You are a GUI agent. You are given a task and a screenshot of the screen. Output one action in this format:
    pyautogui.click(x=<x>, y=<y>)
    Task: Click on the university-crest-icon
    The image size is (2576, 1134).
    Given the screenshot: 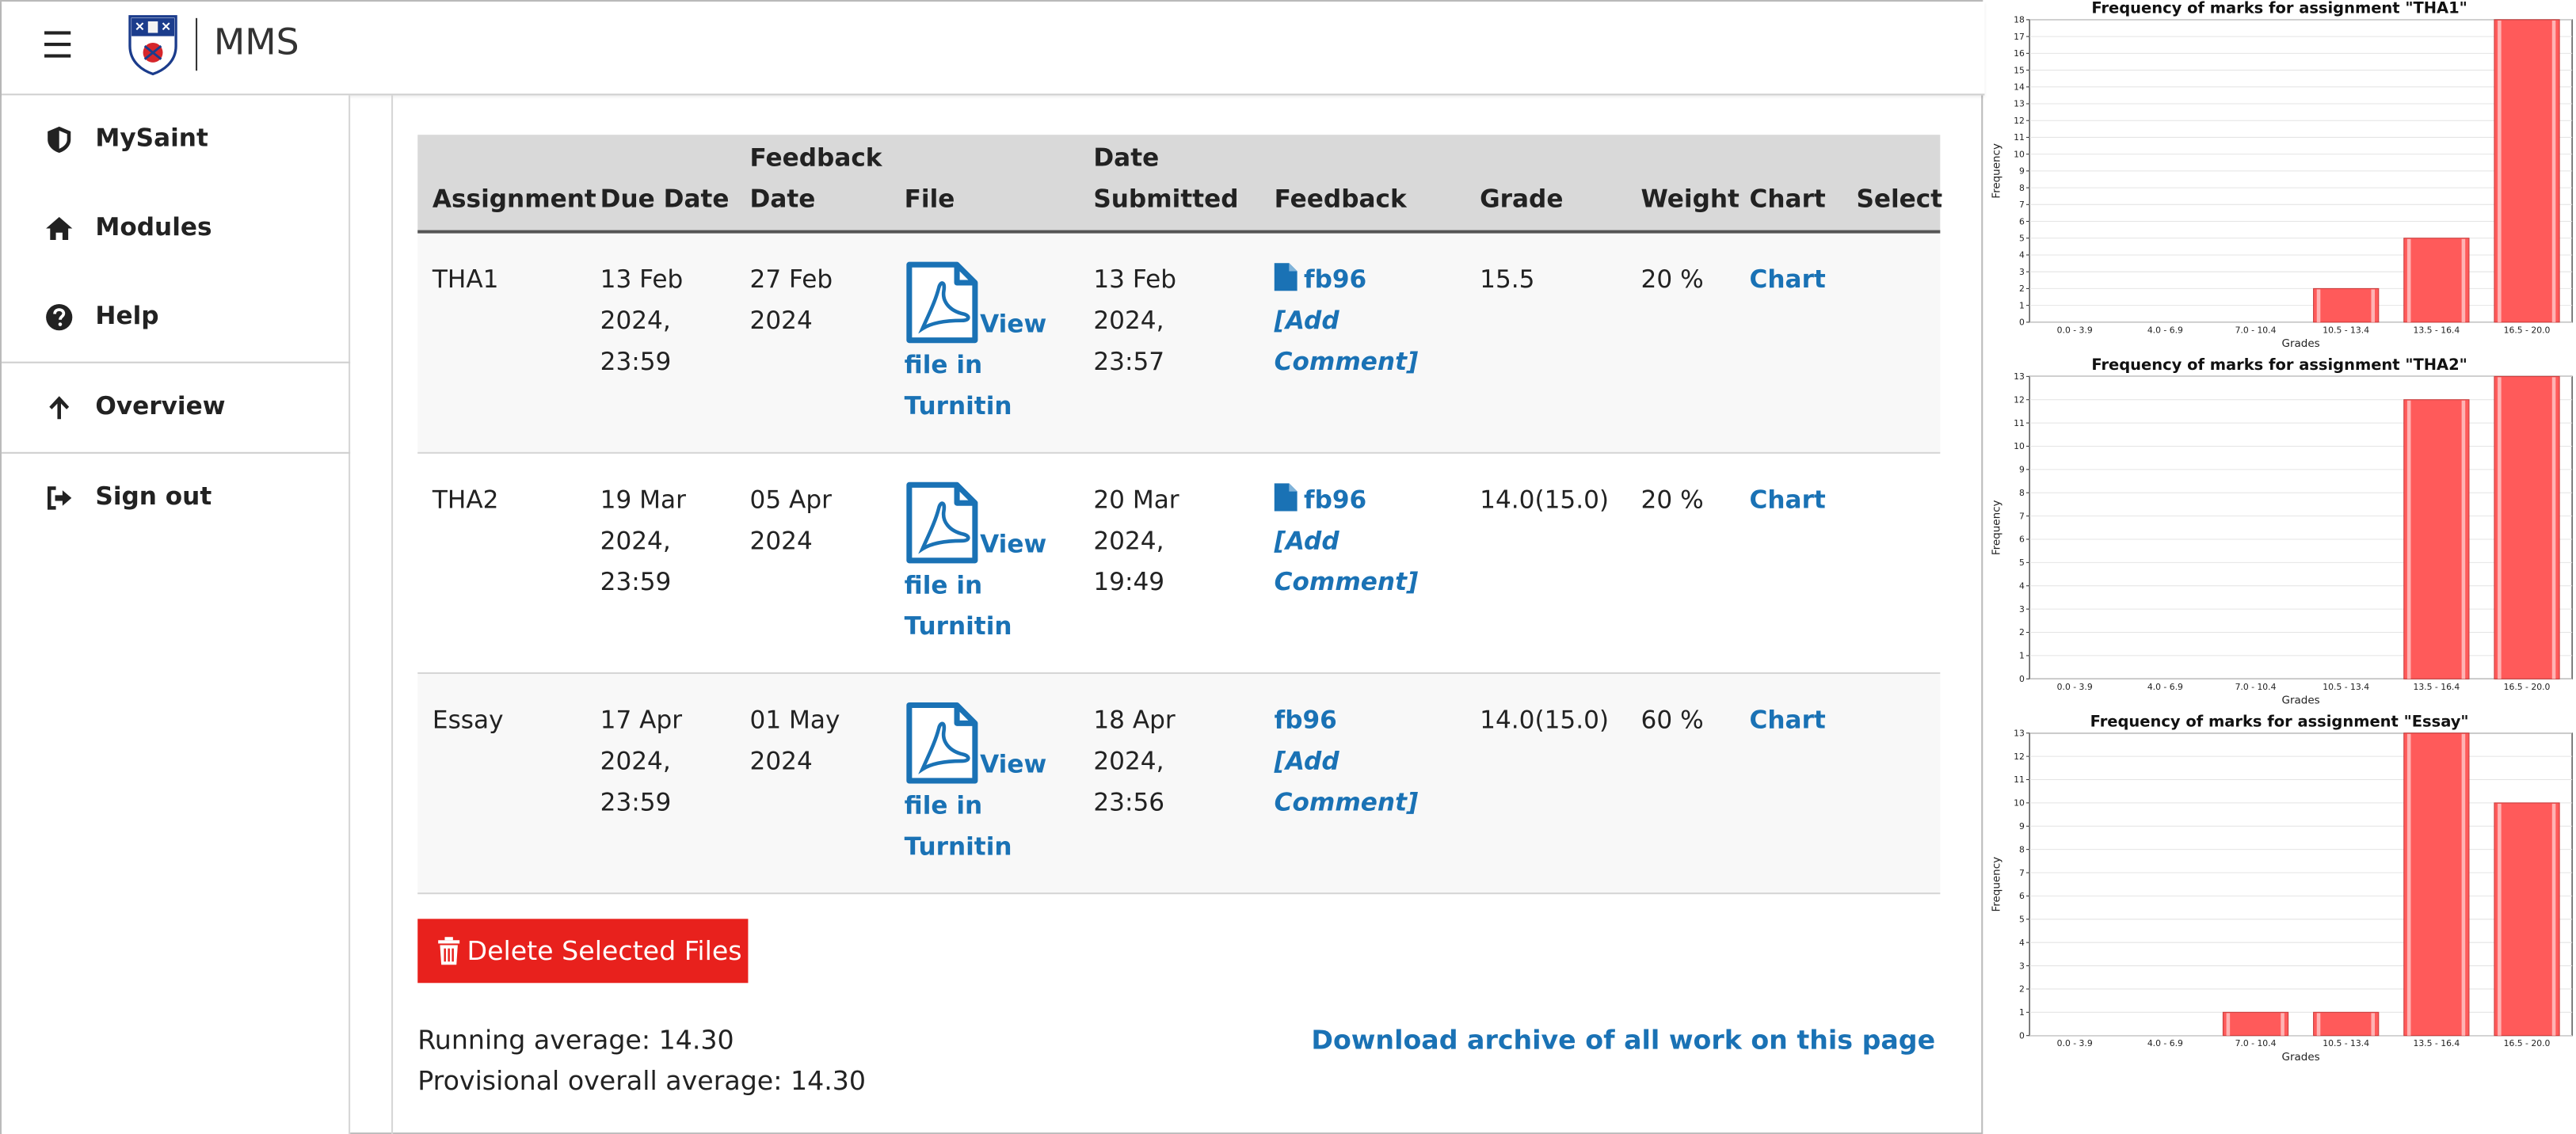 What is the action you would take?
    pyautogui.click(x=153, y=44)
    